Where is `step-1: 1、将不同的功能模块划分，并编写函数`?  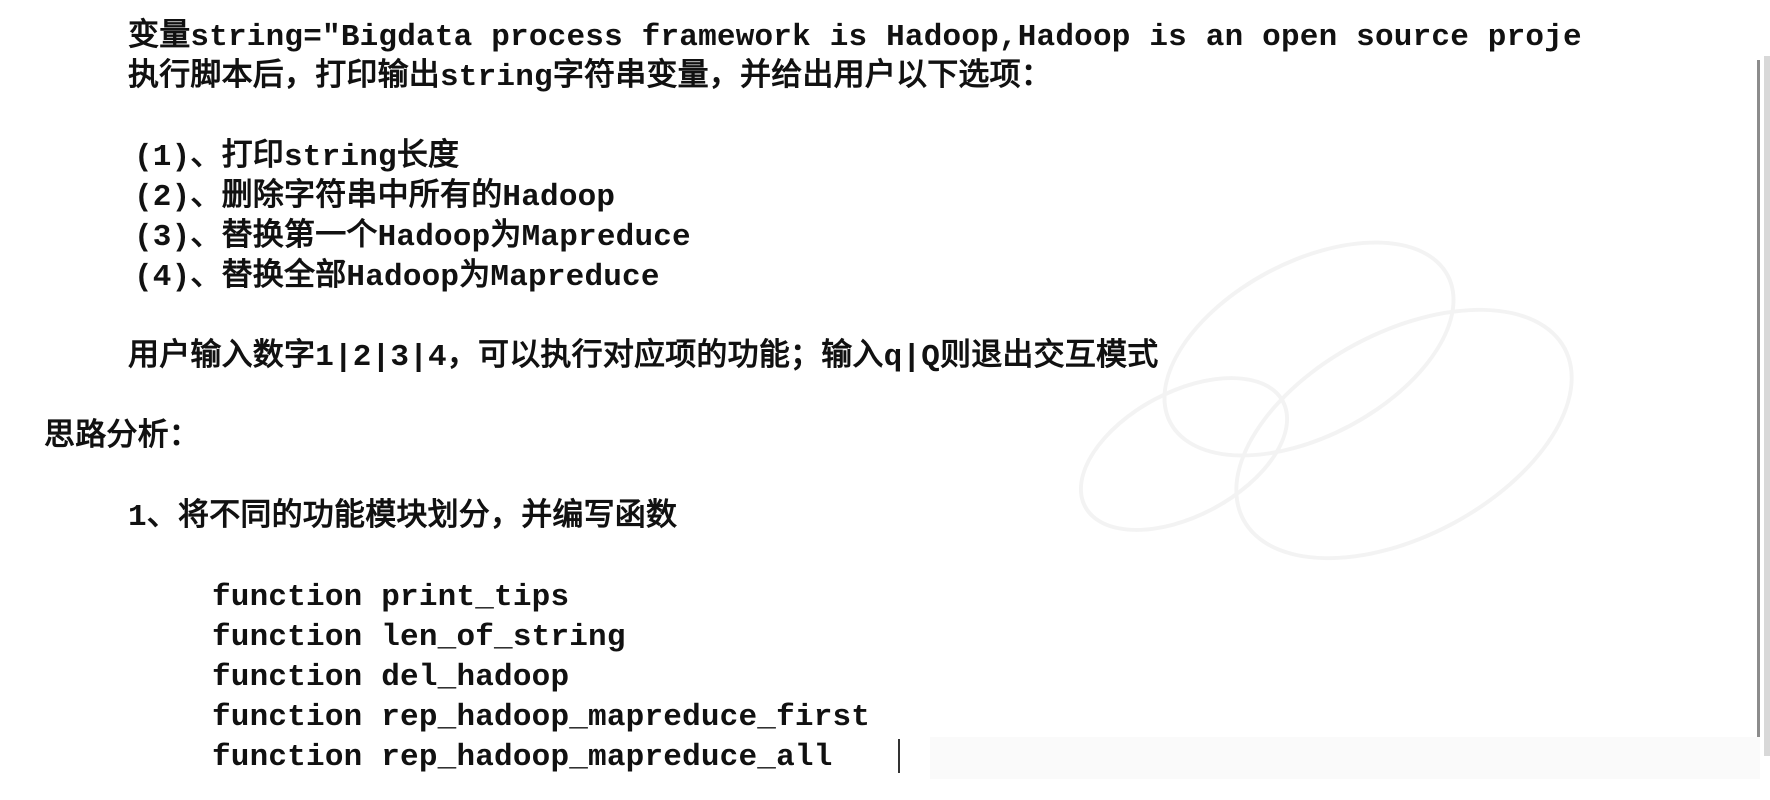 step-1: 1、将不同的功能模块划分，并编写函数 is located at coordinates (403, 517).